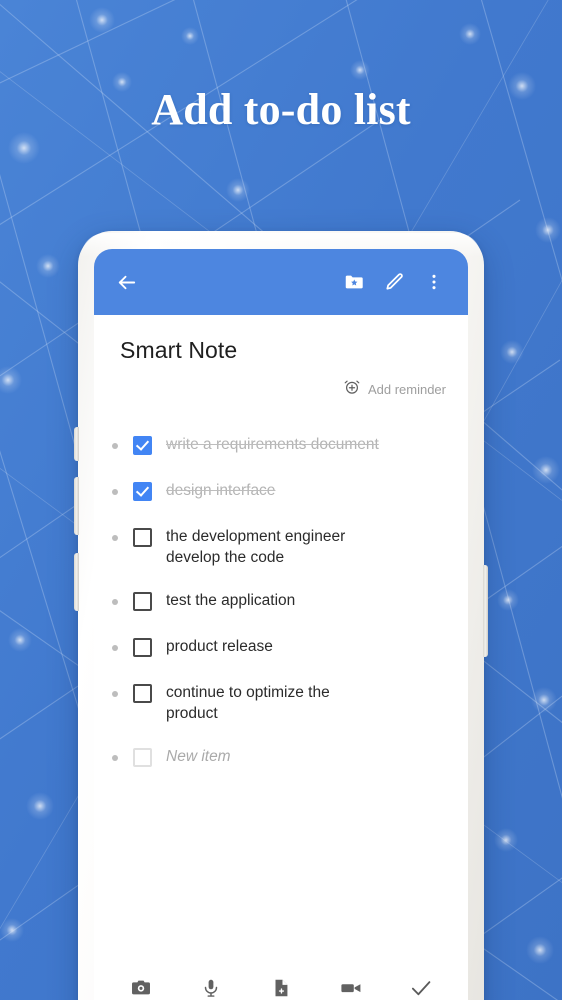  I want to click on pencil-edit-icon, so click(394, 282).